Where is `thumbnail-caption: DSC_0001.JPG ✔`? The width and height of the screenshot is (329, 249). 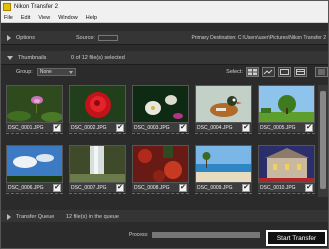 thumbnail-caption: DSC_0001.JPG ✔ is located at coordinates (34, 127).